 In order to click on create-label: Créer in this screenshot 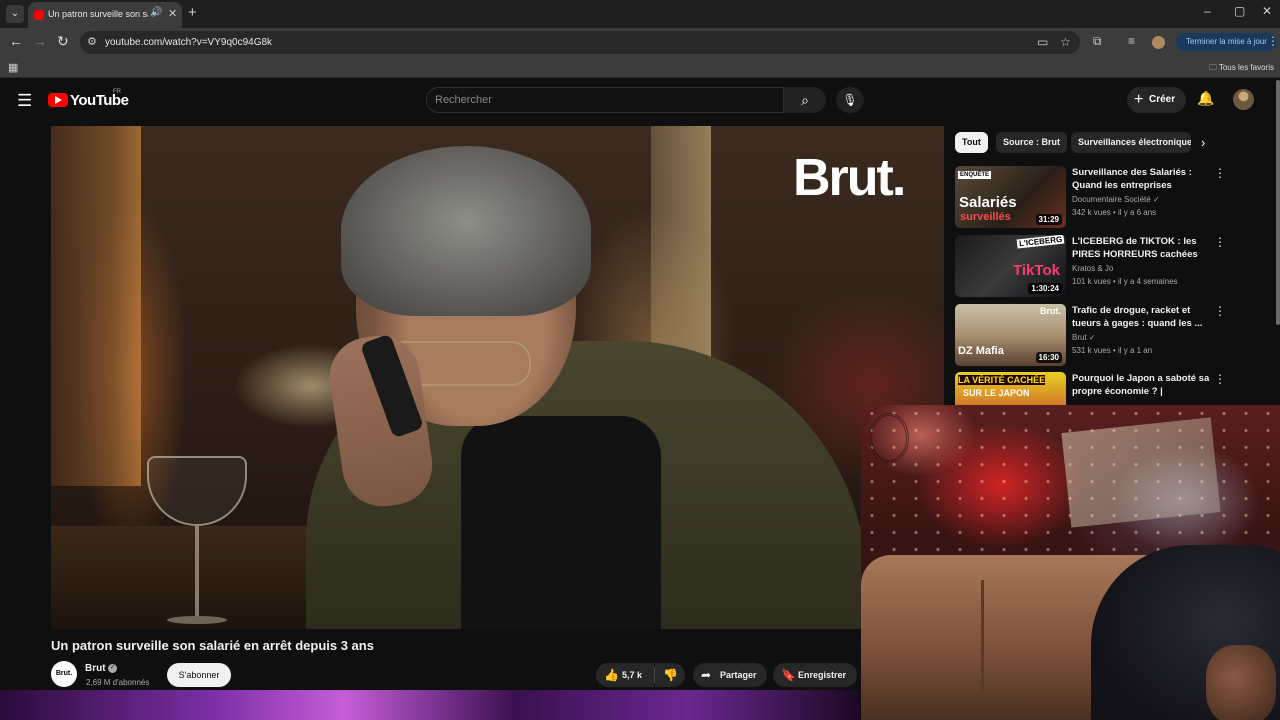, I will do `click(1162, 99)`.